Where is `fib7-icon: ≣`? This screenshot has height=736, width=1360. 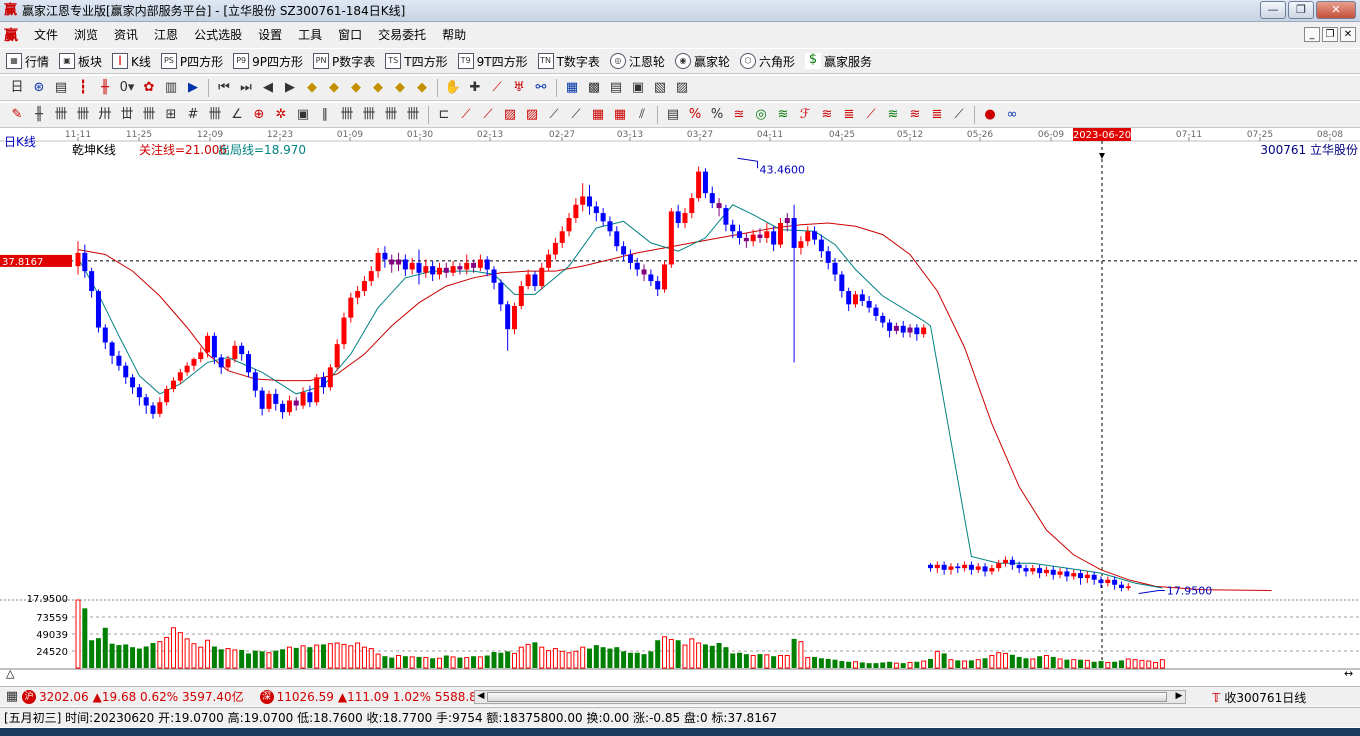 fib7-icon: ≣ is located at coordinates (937, 115).